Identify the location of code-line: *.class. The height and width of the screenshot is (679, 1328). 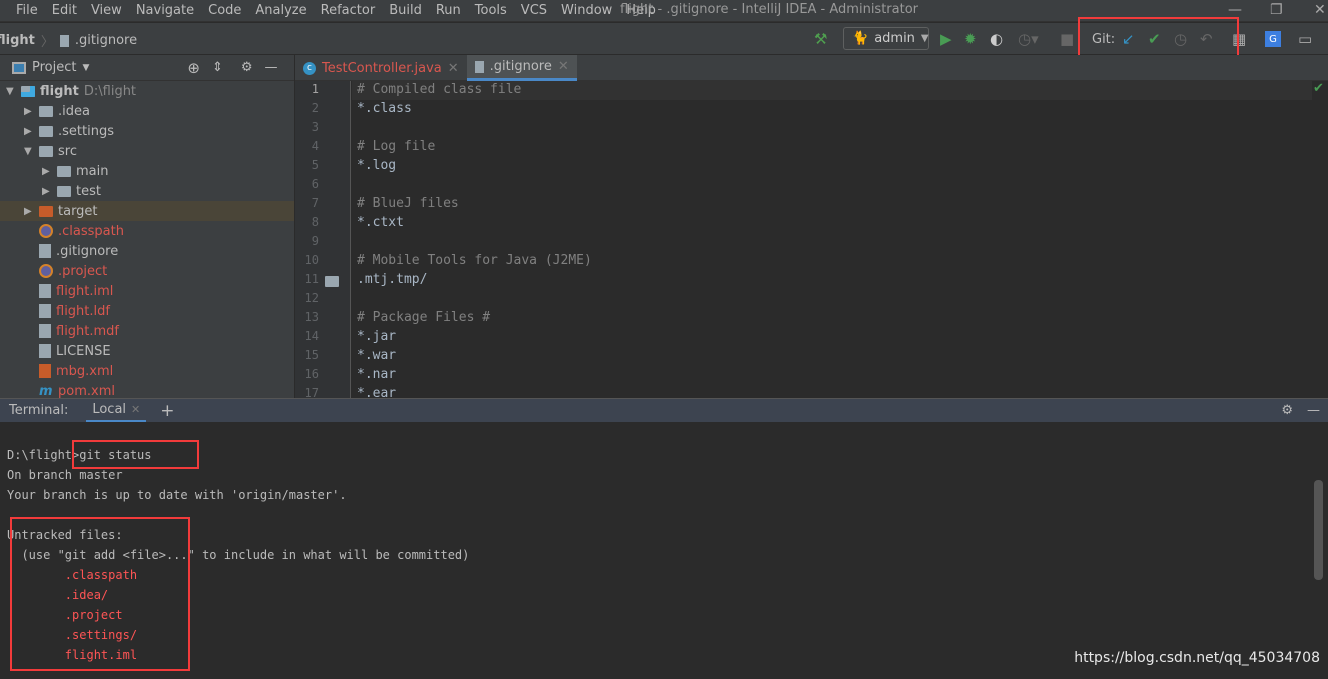
(384, 108).